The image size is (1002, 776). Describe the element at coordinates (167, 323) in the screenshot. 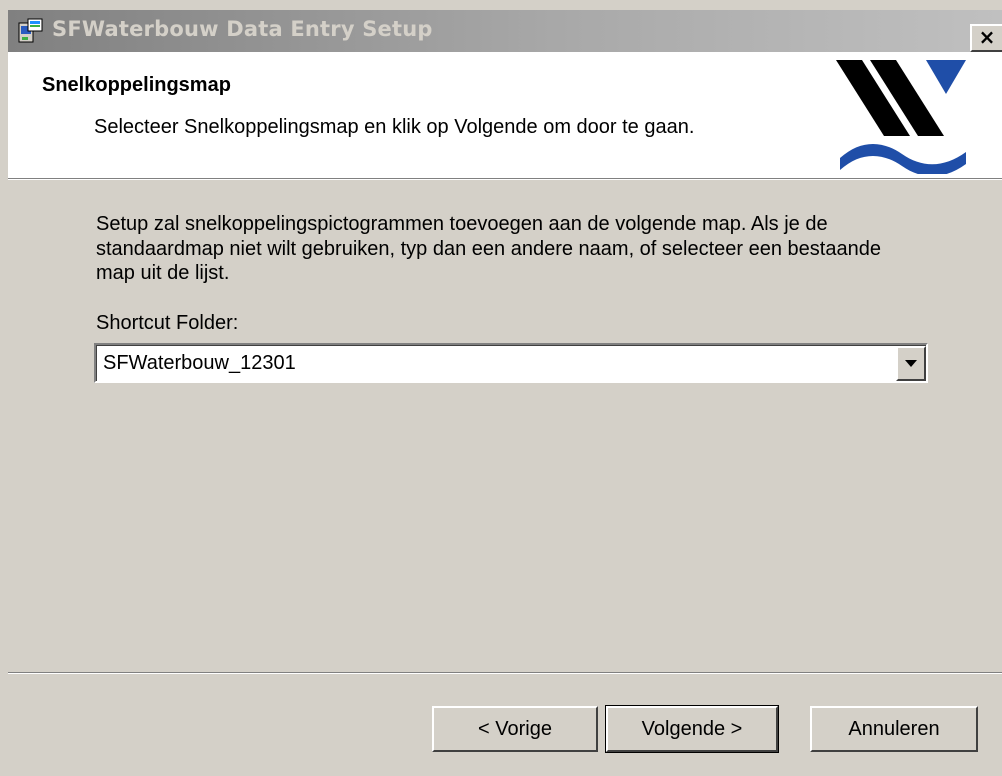

I see `shortcut-folder-label: Shortcut Folder:` at that location.